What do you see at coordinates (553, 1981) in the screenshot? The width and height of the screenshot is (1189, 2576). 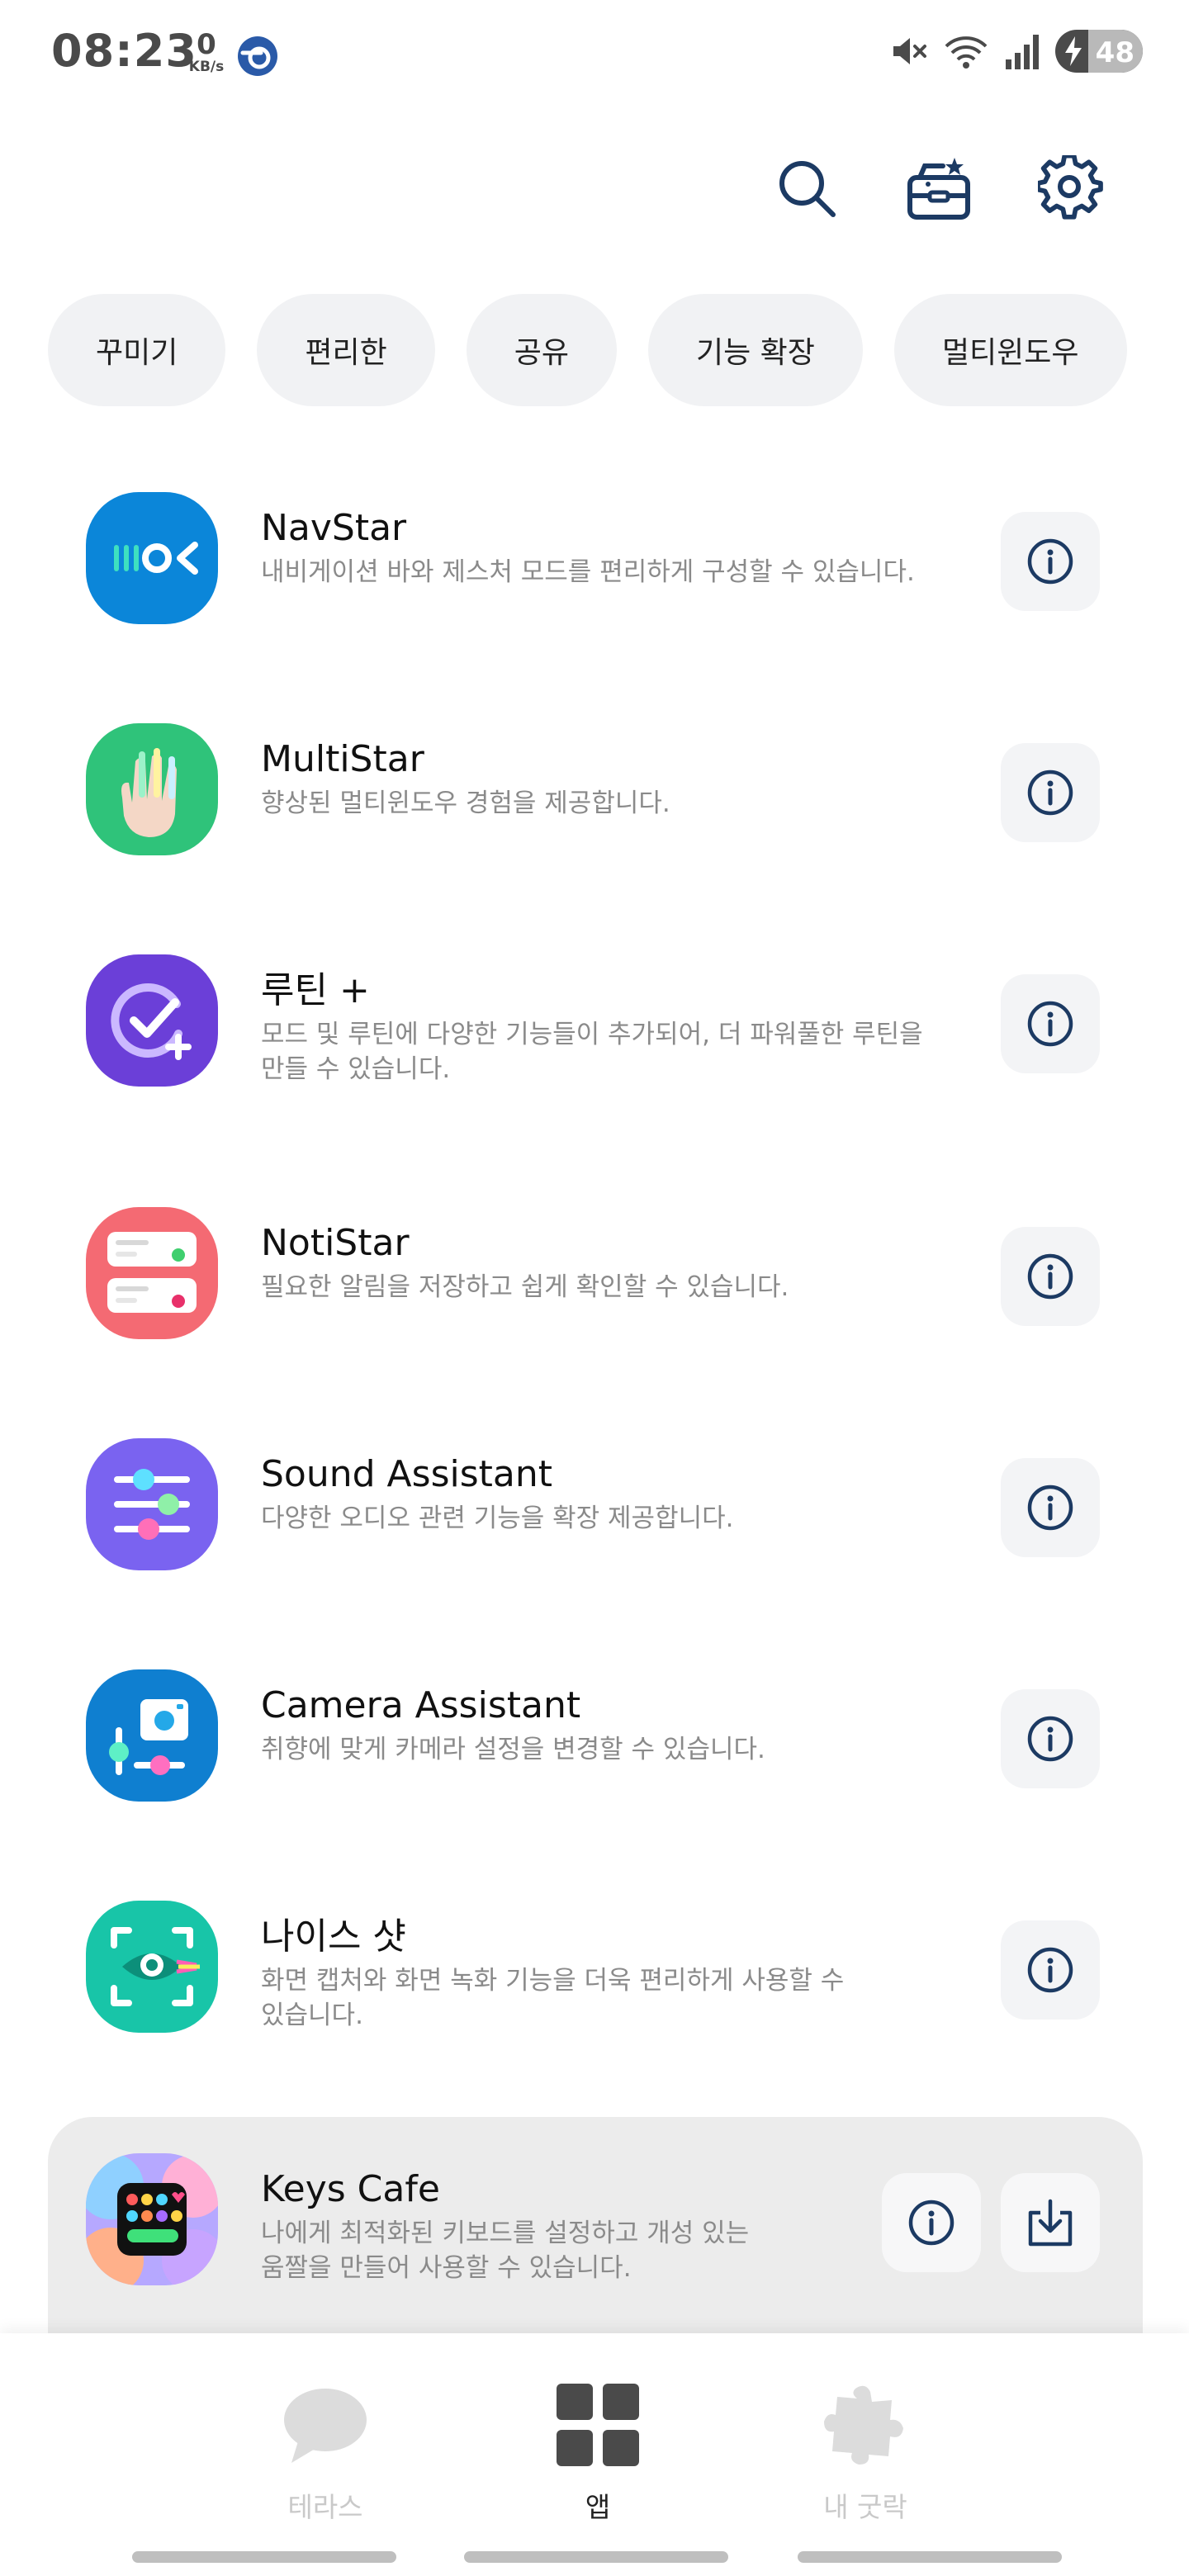 I see `app-description: 화면 캡처와 화면 녹화 기능을 더욱 편리하게 사용할 수` at bounding box center [553, 1981].